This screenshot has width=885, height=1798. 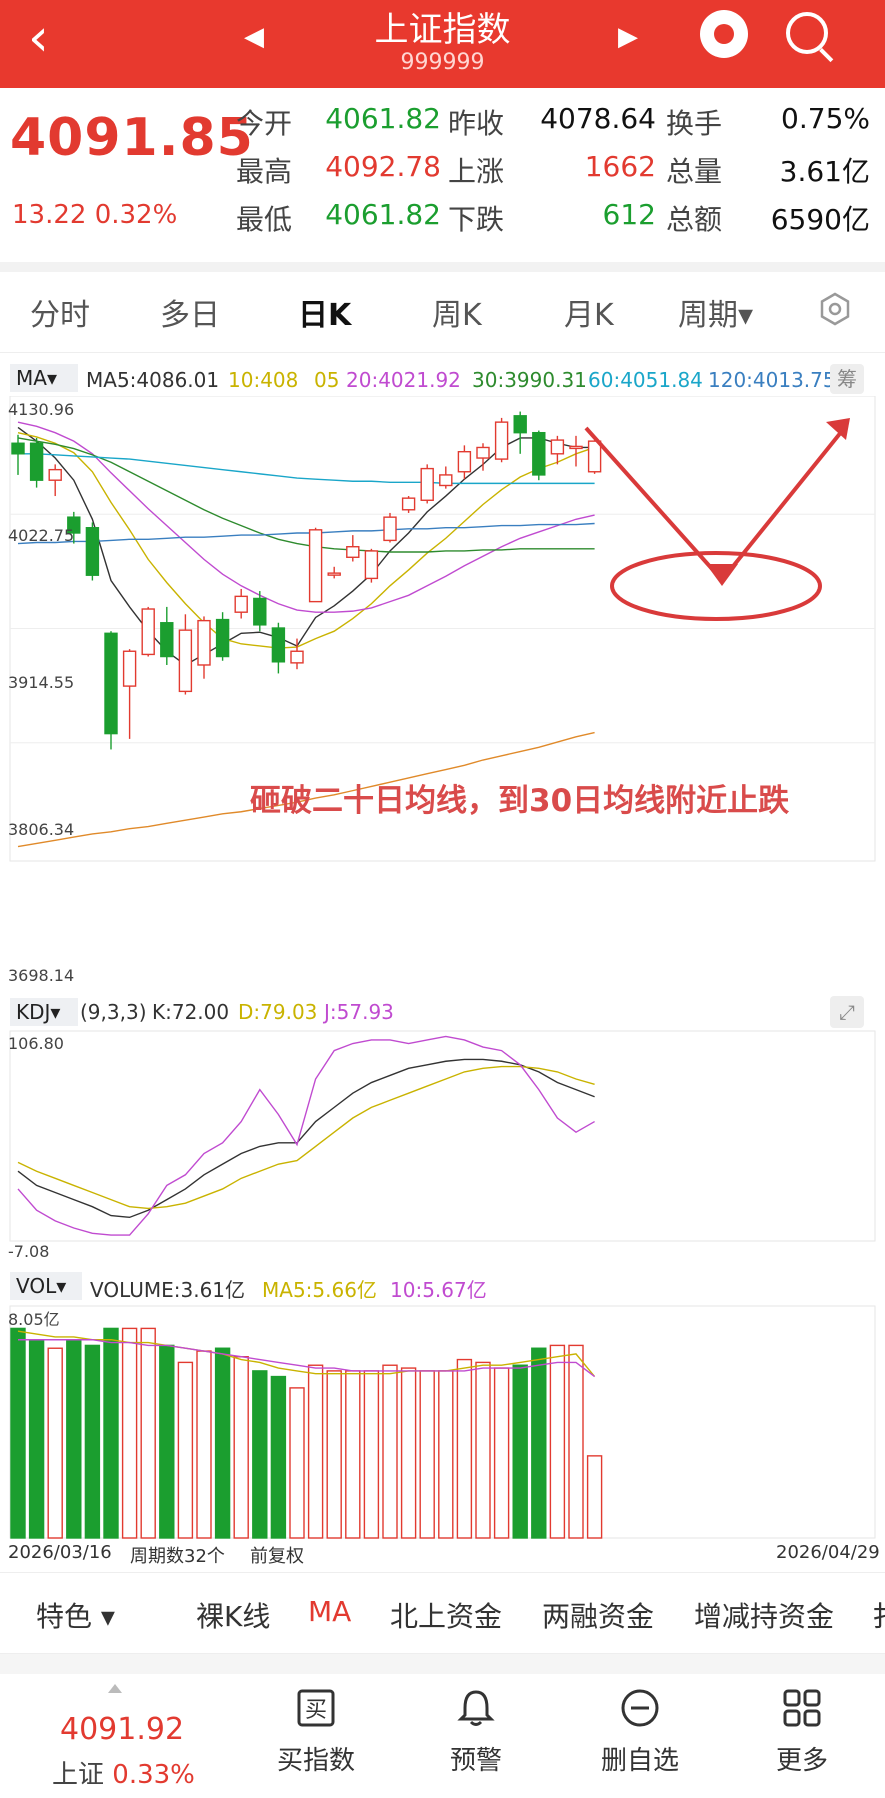 What do you see at coordinates (324, 312) in the screenshot?
I see `tab-2: 日K` at bounding box center [324, 312].